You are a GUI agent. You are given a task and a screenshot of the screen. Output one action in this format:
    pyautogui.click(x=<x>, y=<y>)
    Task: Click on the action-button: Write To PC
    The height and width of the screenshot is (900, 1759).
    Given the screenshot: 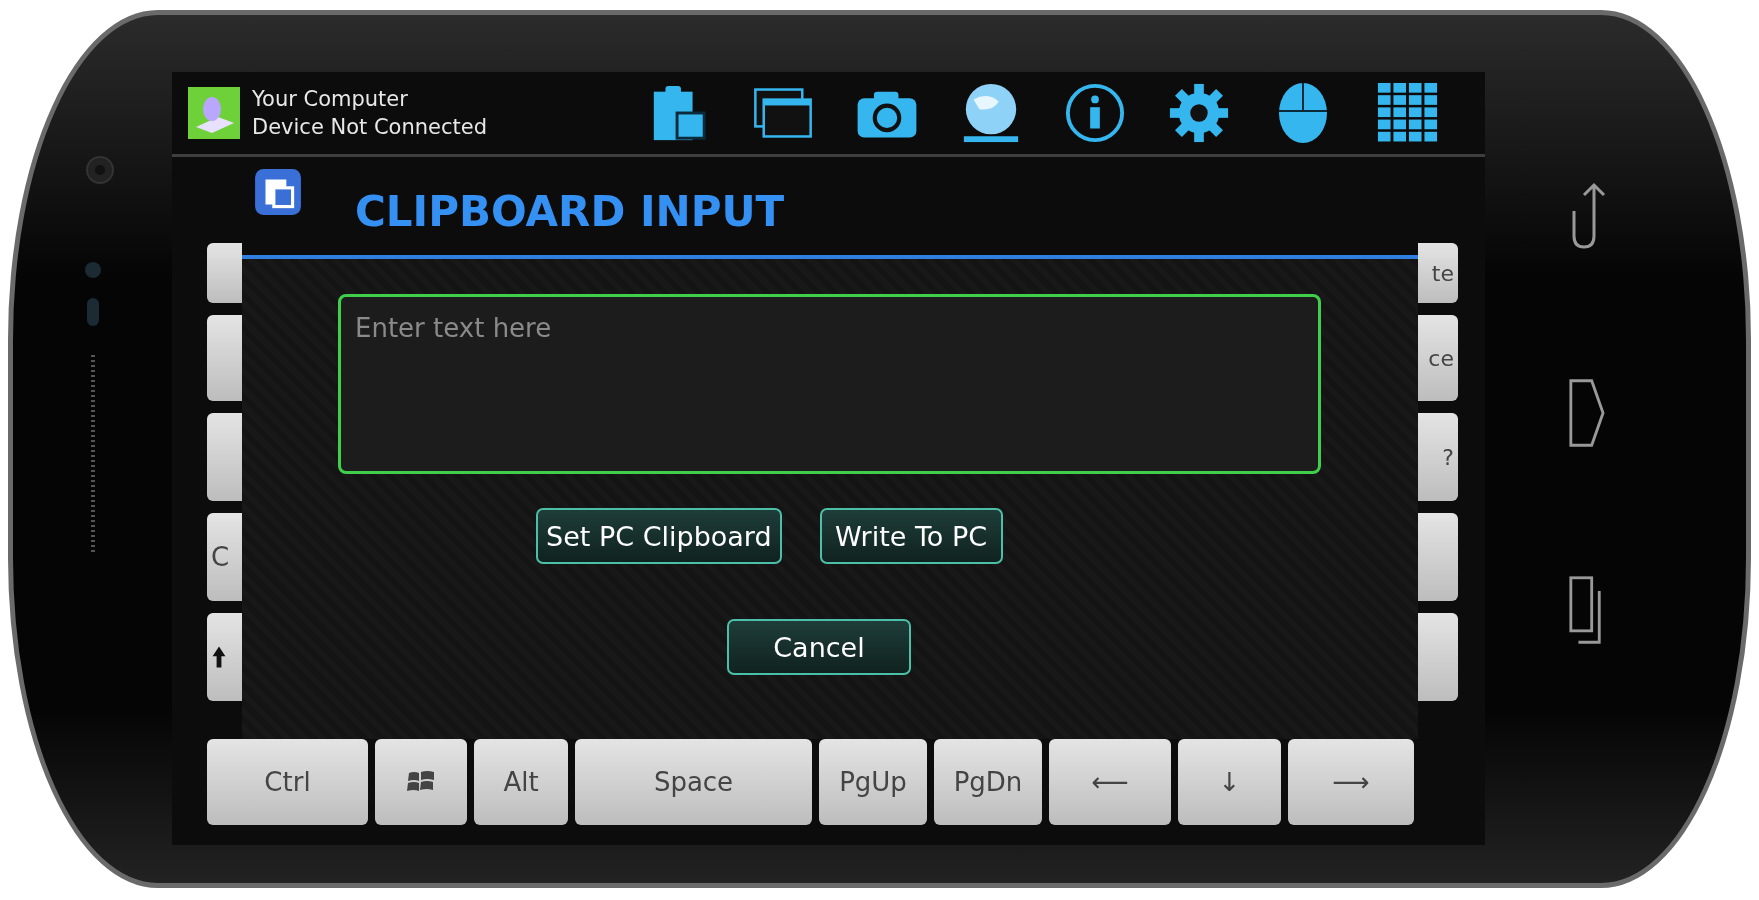 What is the action you would take?
    pyautogui.click(x=911, y=536)
    